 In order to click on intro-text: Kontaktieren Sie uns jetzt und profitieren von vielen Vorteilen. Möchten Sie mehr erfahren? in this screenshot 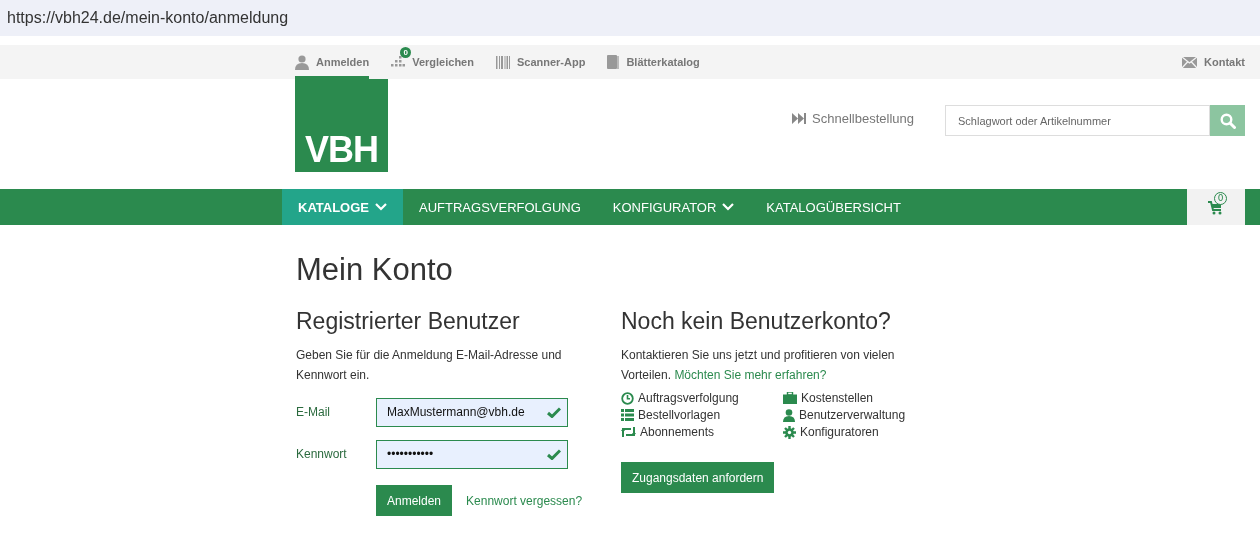, I will do `click(758, 365)`.